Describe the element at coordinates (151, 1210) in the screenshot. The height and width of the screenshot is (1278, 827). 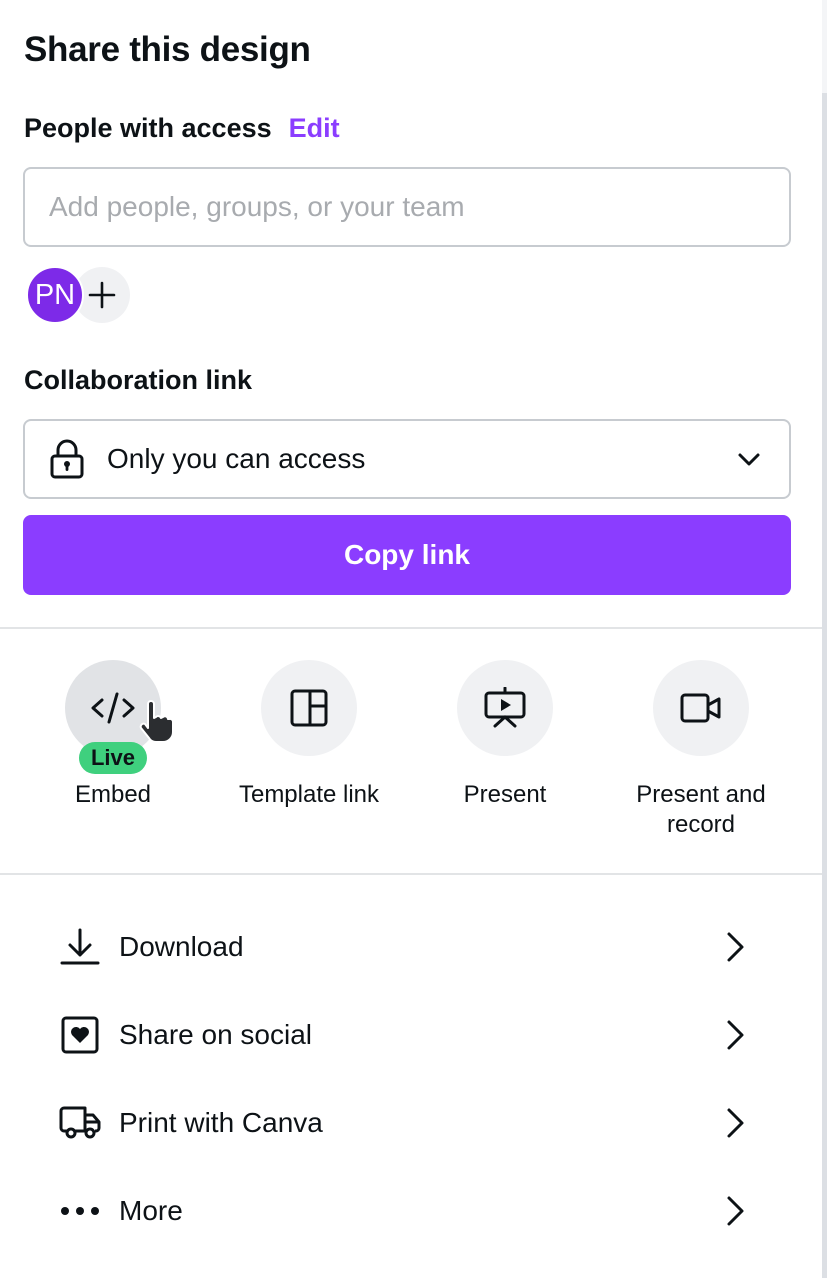
I see `menu-item-label: More` at that location.